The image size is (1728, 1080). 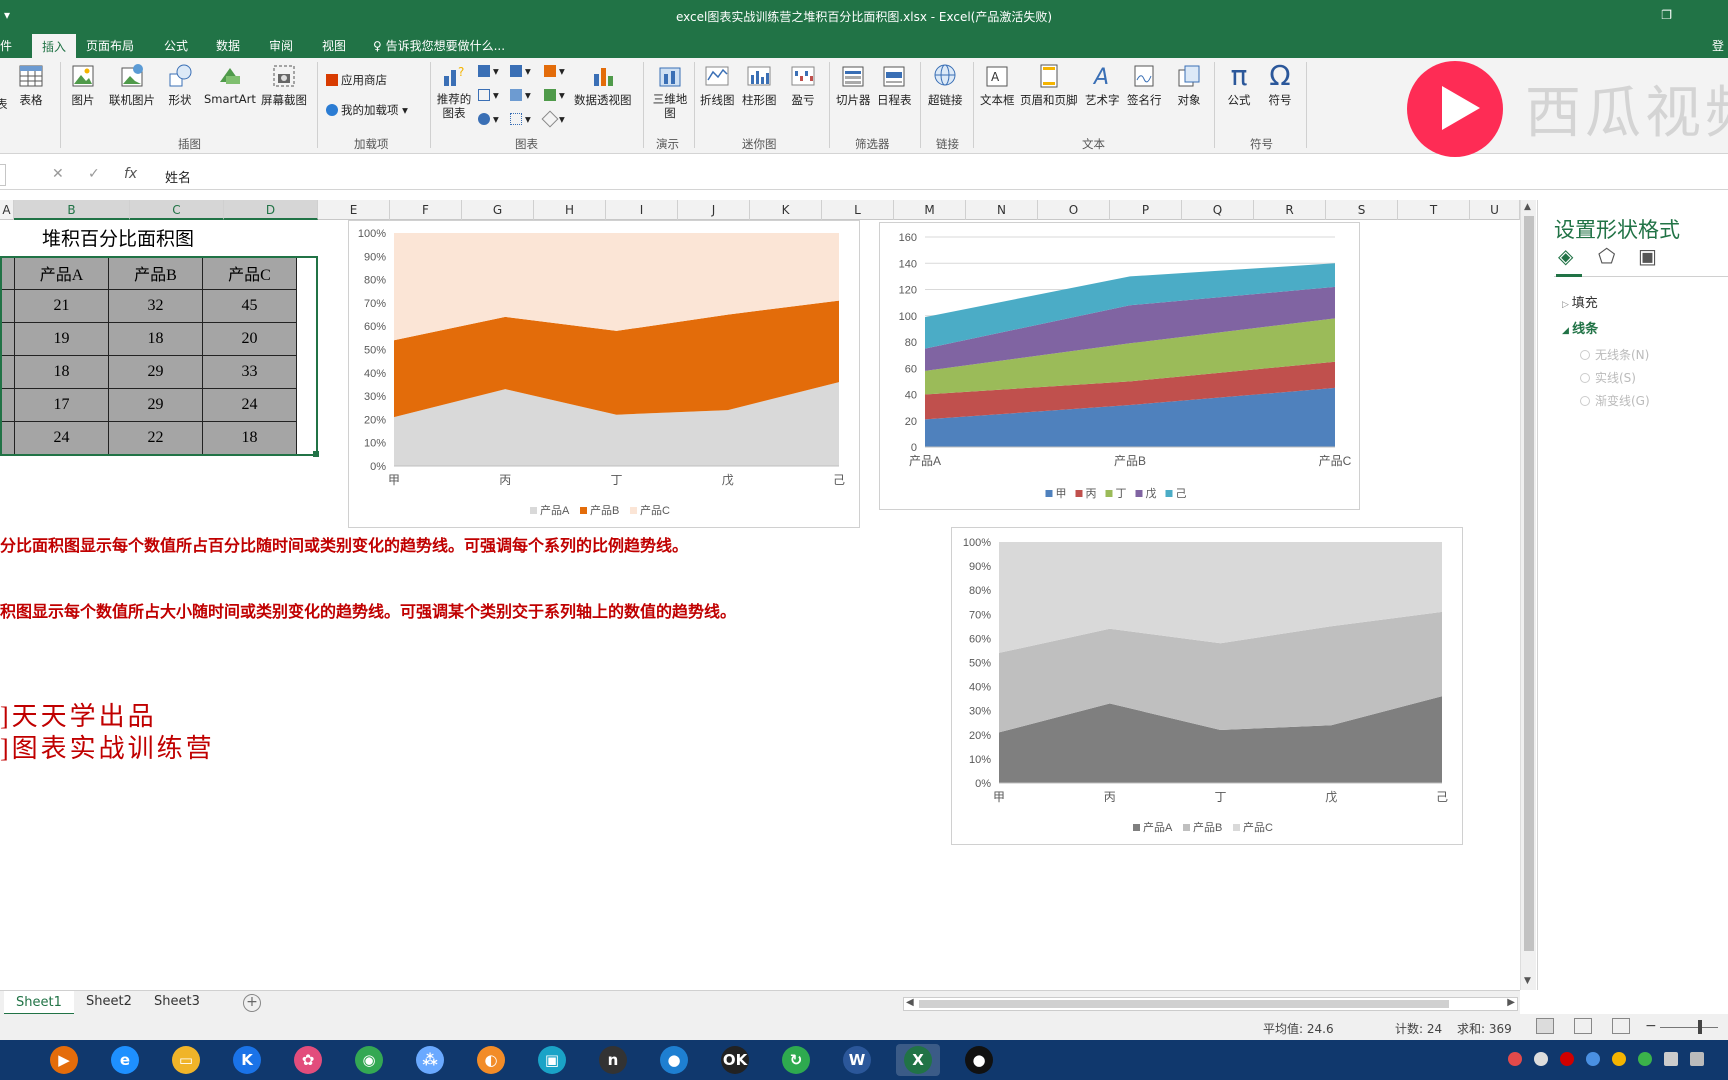 What do you see at coordinates (554, 95) in the screenshot?
I see `waterfall-chart-button: ▾` at bounding box center [554, 95].